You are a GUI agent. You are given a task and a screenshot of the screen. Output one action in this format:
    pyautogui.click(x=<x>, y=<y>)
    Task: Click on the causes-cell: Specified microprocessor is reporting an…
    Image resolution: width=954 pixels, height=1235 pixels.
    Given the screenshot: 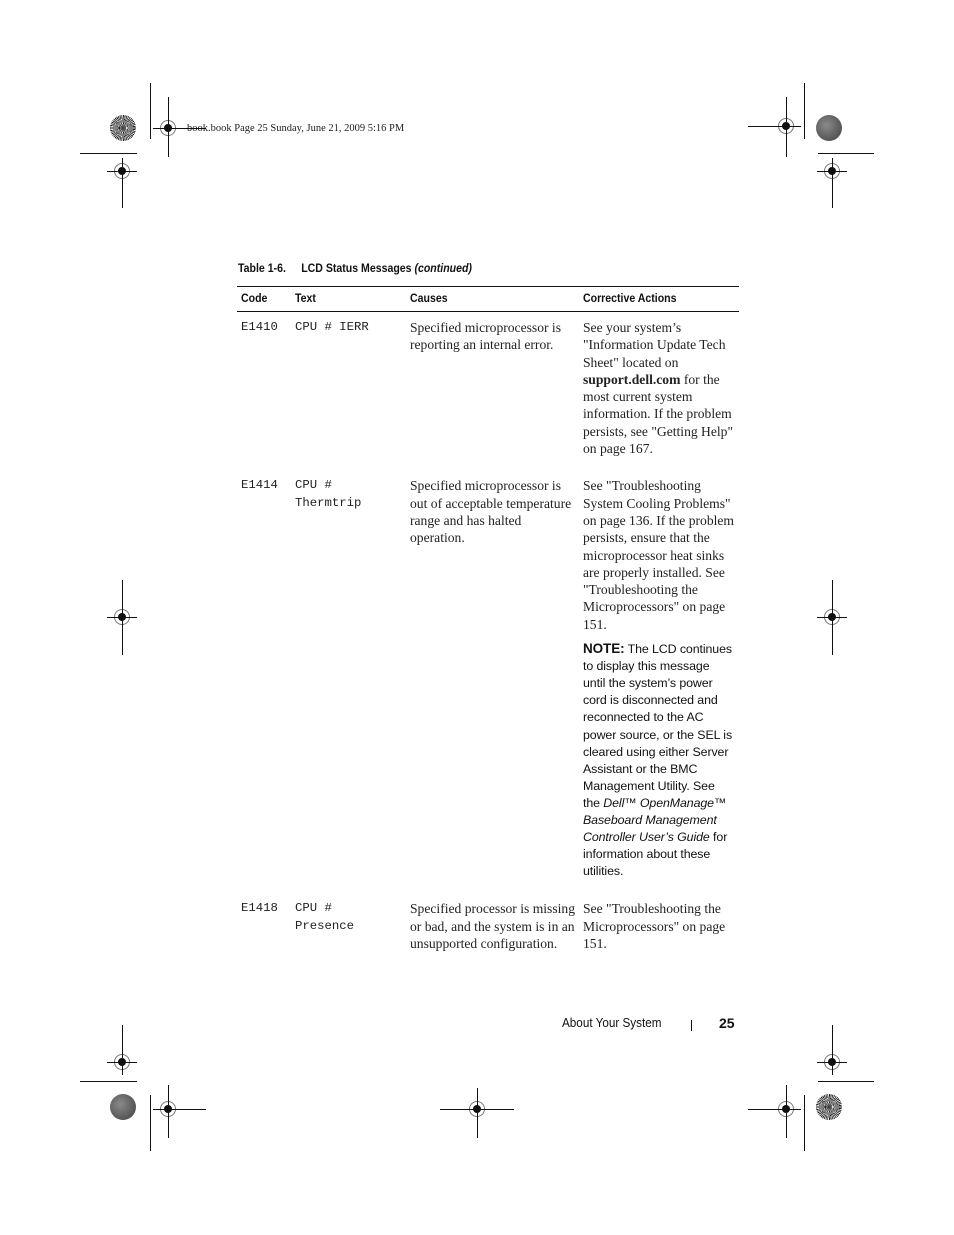 What is the action you would take?
    pyautogui.click(x=485, y=336)
    